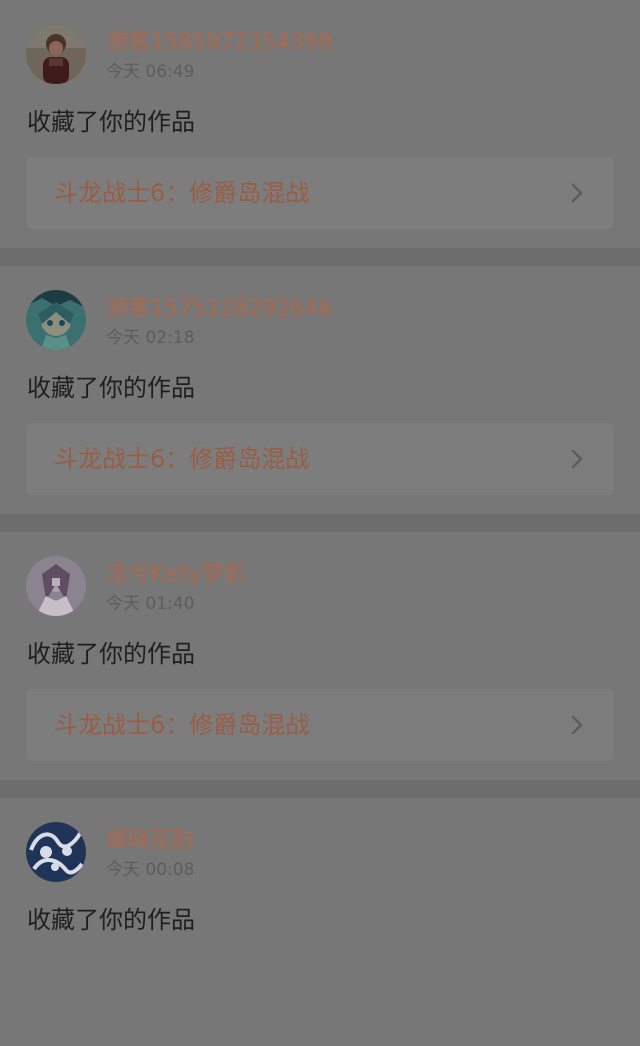  I want to click on illustrated-avatar-icon, so click(56, 586).